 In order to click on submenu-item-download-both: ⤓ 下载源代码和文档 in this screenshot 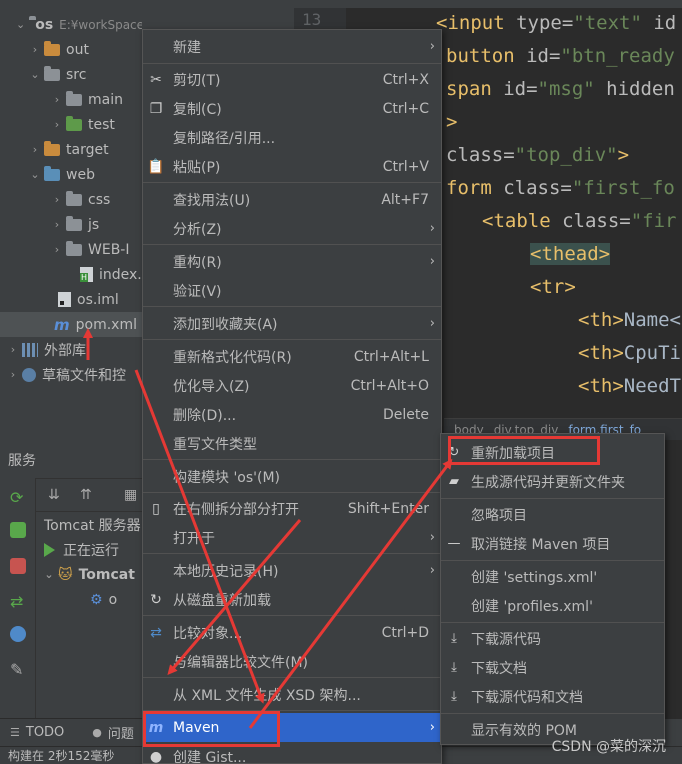, I will do `click(552, 696)`.